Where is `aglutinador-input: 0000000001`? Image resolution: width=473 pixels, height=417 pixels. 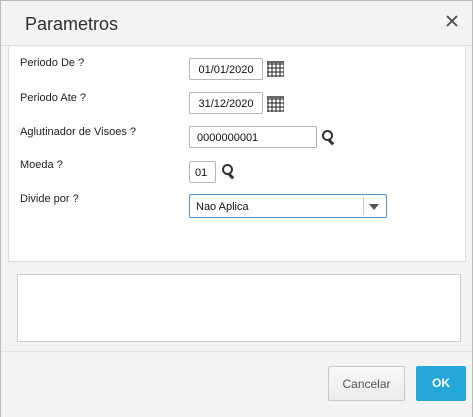
aglutinador-input: 0000000001 is located at coordinates (253, 137).